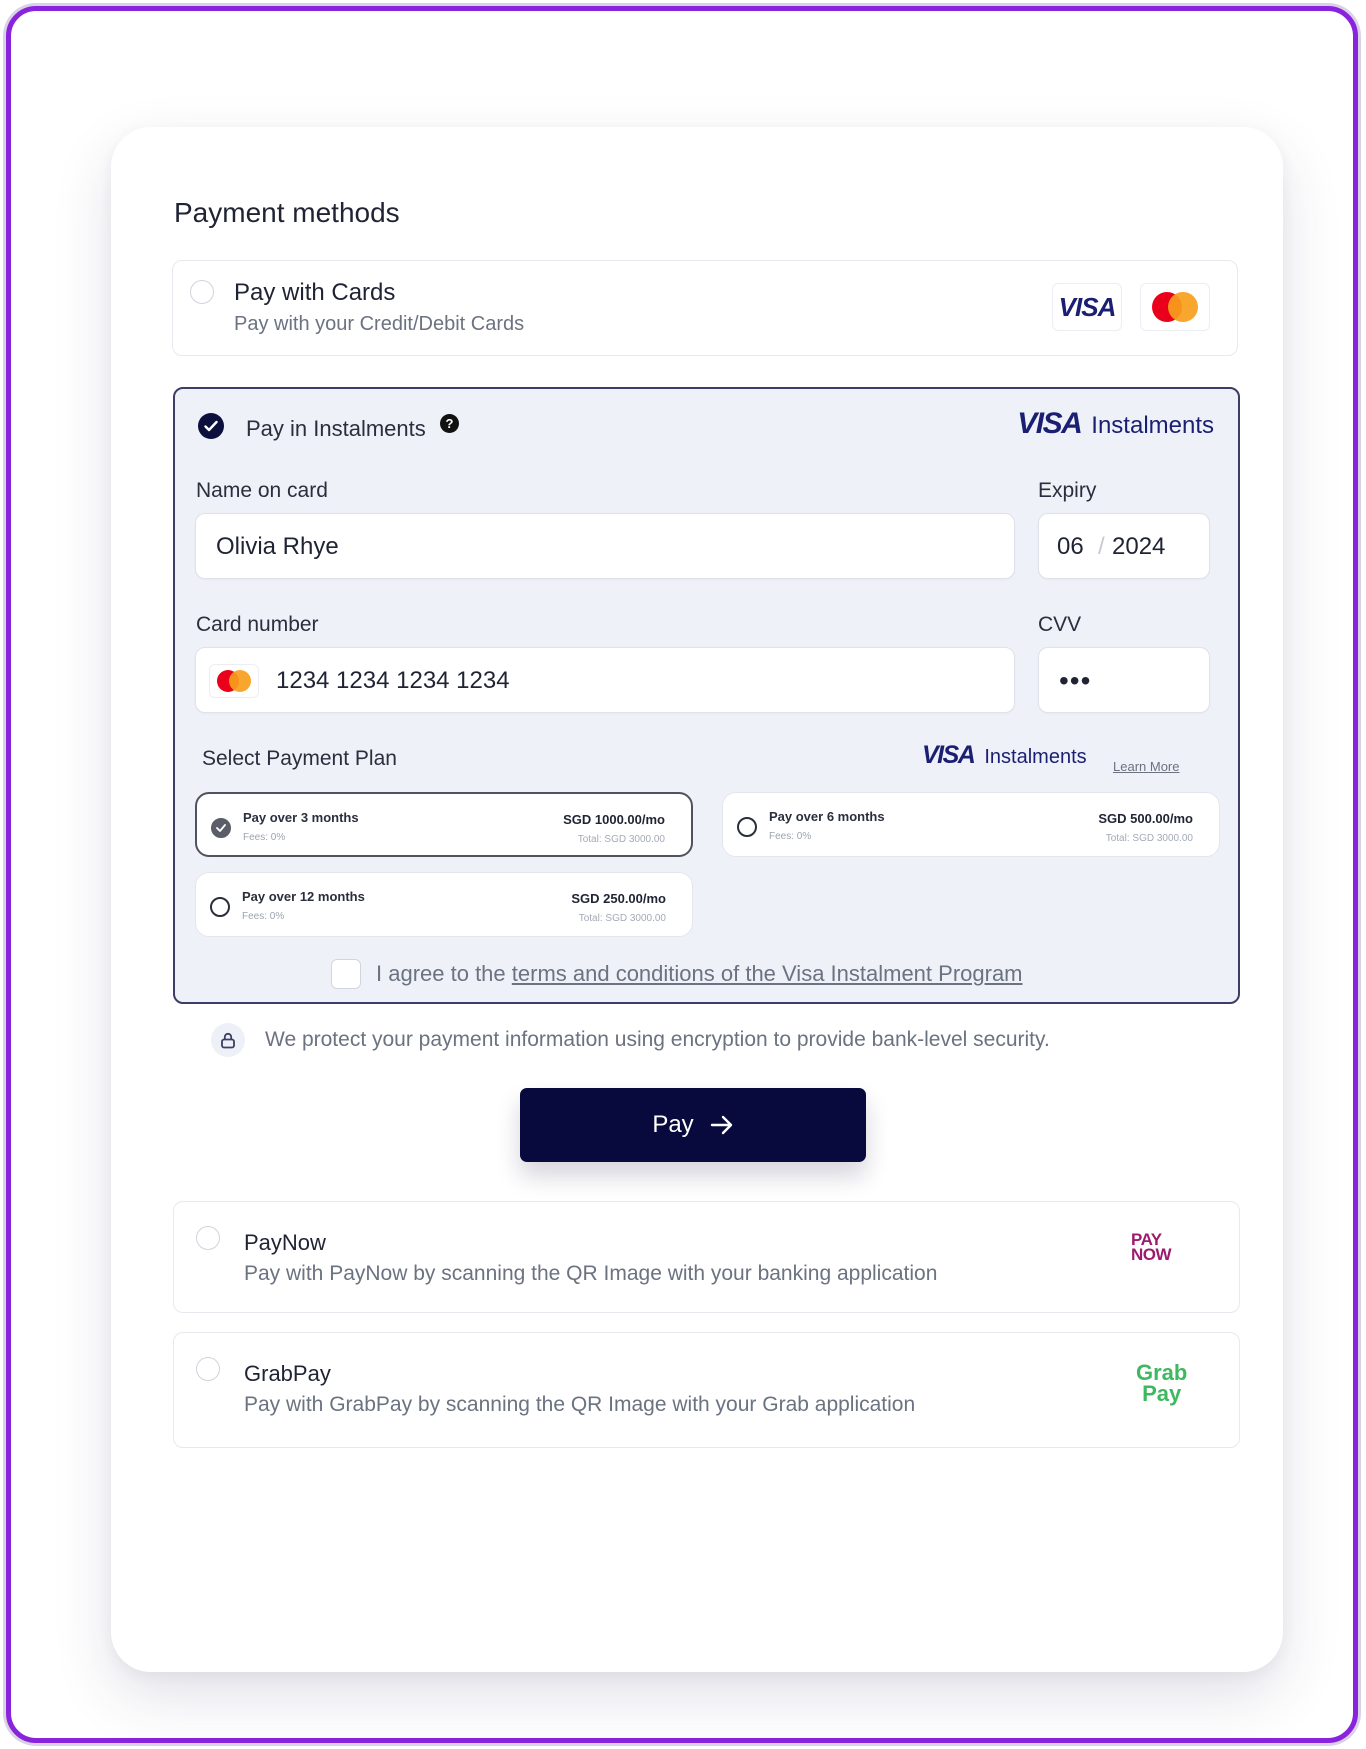 Image resolution: width=1366 pixels, height=1749 pixels. Describe the element at coordinates (1067, 490) in the screenshot. I see `expiry-label: Expiry` at that location.